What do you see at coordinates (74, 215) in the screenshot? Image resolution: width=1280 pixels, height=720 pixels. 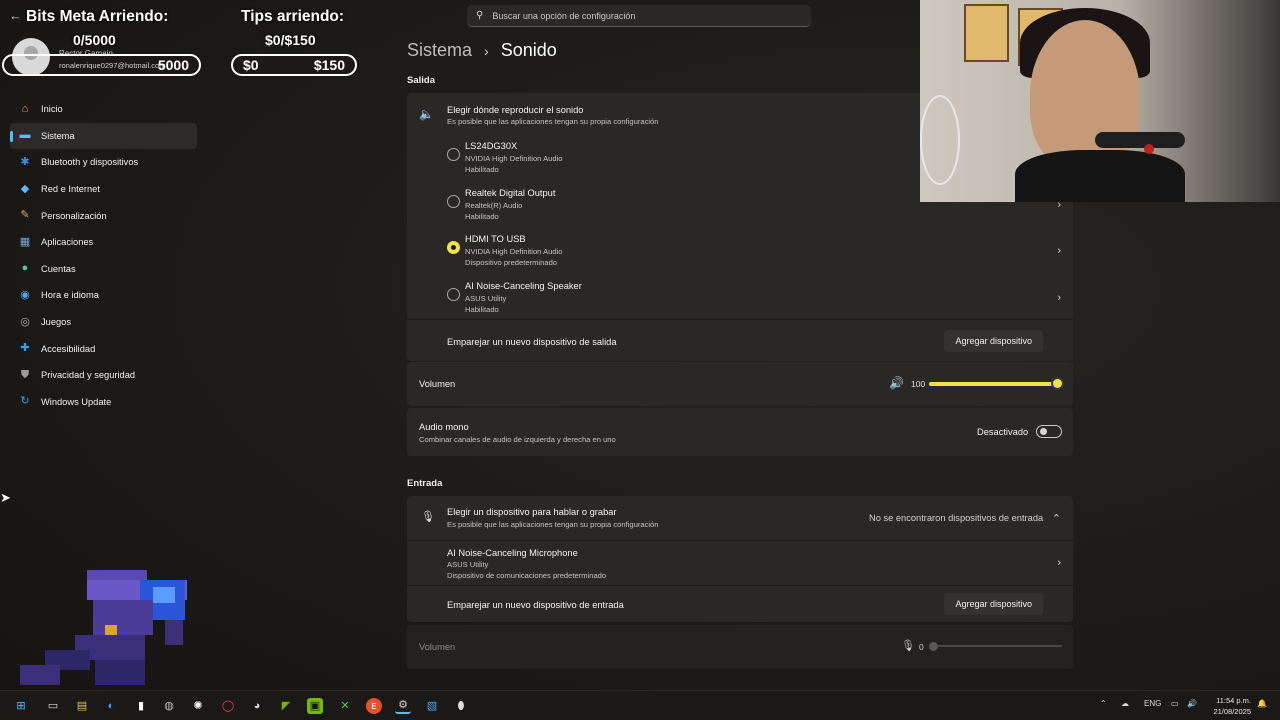 I see `sidebar-item-label: Personalización` at bounding box center [74, 215].